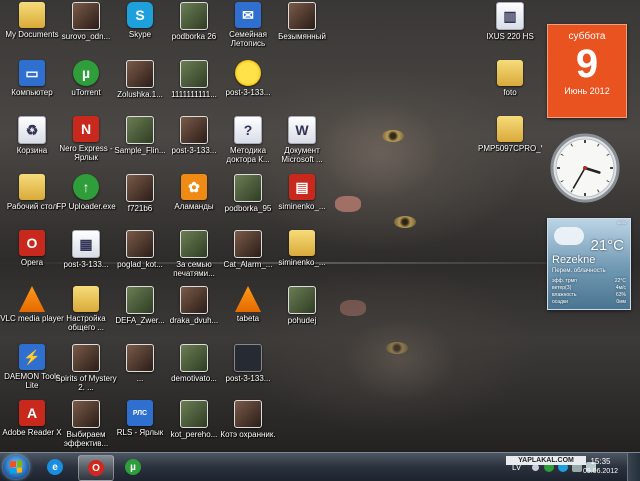  Describe the element at coordinates (579, 271) in the screenshot. I see `weather-condition: Перем. облачность` at that location.